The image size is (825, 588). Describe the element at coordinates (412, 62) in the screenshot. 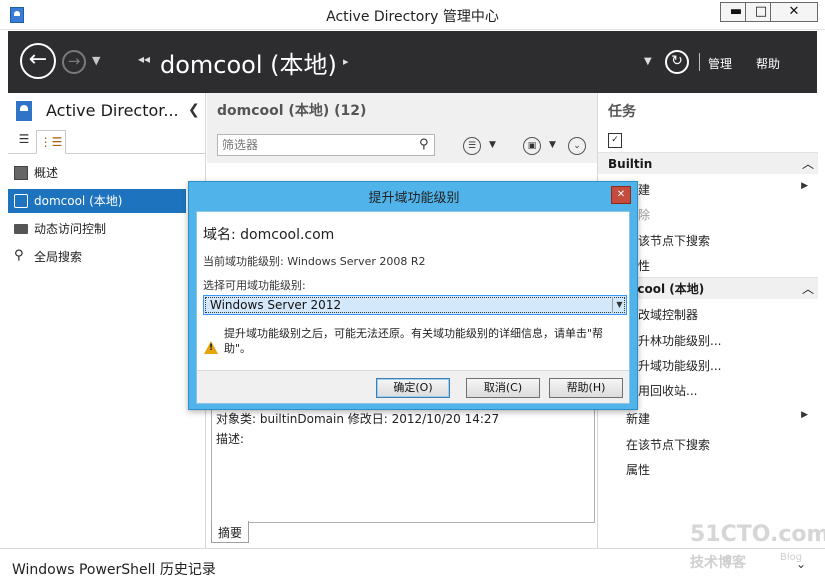

I see `navigation-bar: ← → ▼ ◂◂ domcool (本地) ▸ ▼ ↻ 管理 帮助` at that location.